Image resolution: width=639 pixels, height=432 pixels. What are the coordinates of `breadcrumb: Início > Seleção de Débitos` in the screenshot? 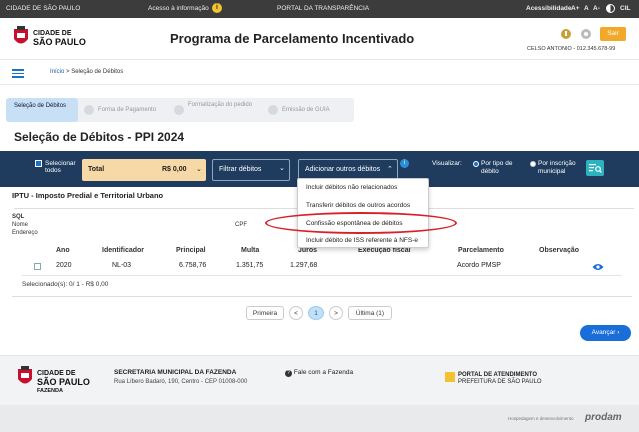 It's located at (86, 72).